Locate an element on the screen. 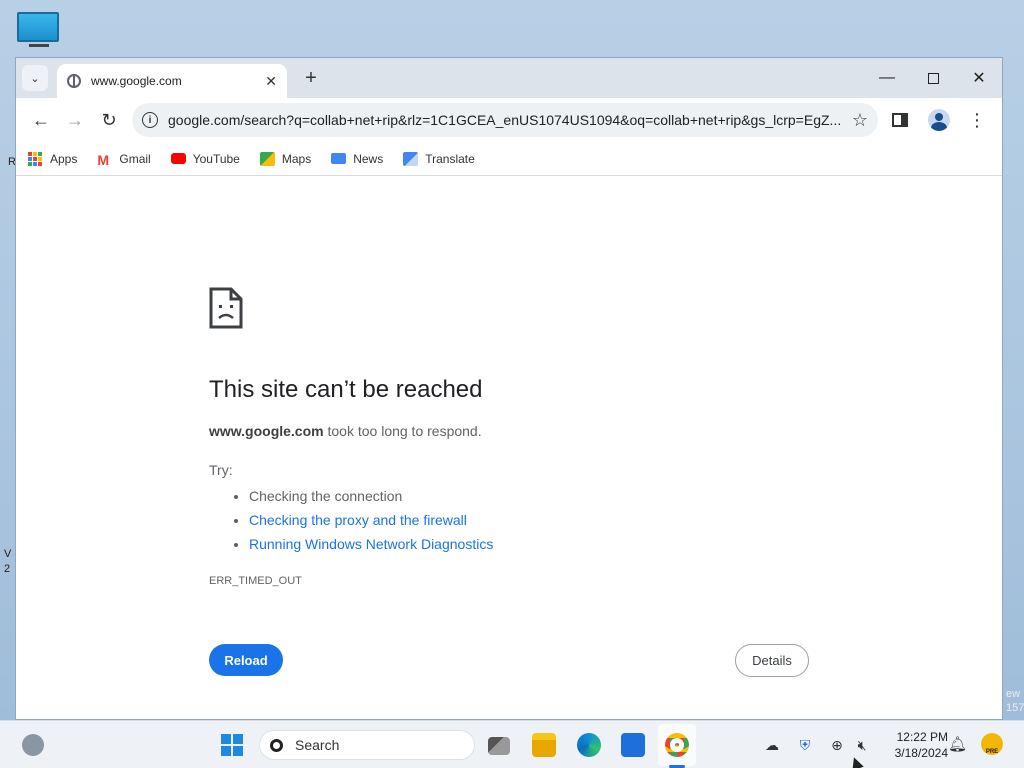 The height and width of the screenshot is (768, 1024). close-window-button: ✕ is located at coordinates (979, 78).